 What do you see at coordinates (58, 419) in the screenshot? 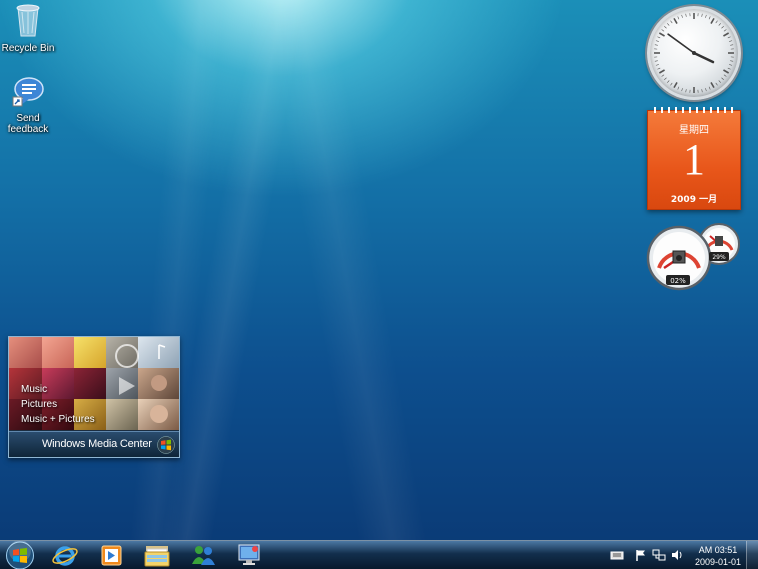
I see `media-center-menu-music-pictures: Music + Pictures` at bounding box center [58, 419].